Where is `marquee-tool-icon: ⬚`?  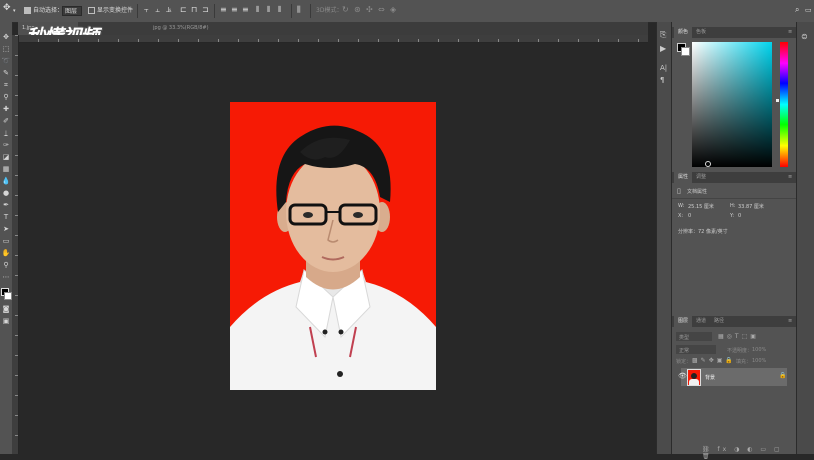
marquee-tool-icon: ⬚ is located at coordinates (6, 49).